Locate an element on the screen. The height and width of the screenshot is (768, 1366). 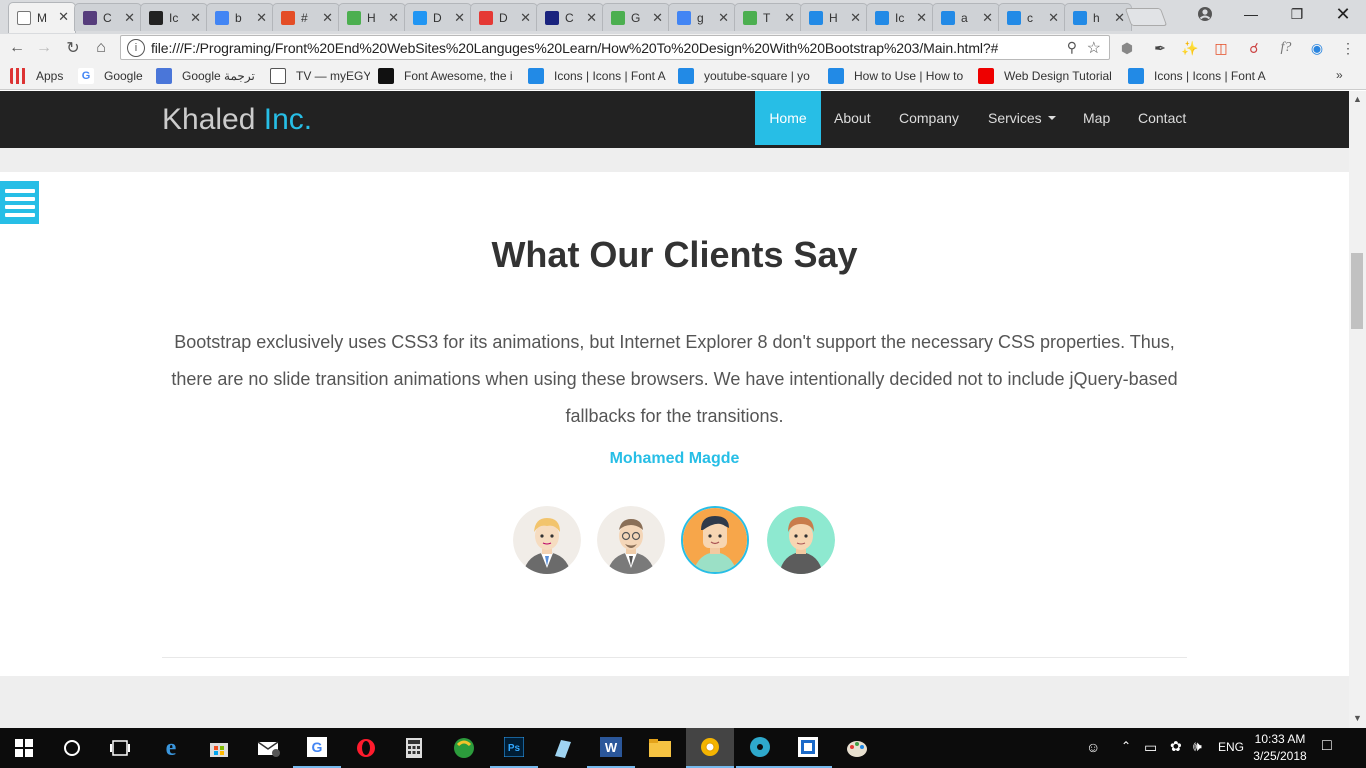
side-menu-toggle-button is located at coordinates (19, 202).